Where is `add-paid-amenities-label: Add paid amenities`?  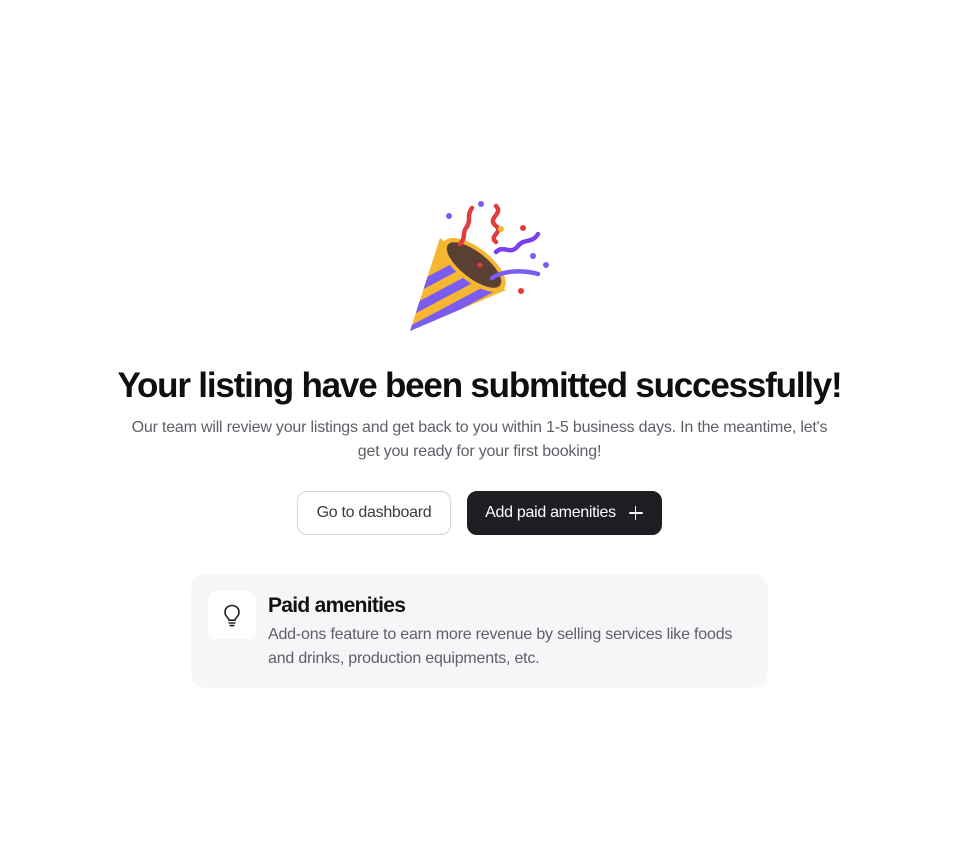 add-paid-amenities-label: Add paid amenities is located at coordinates (550, 512).